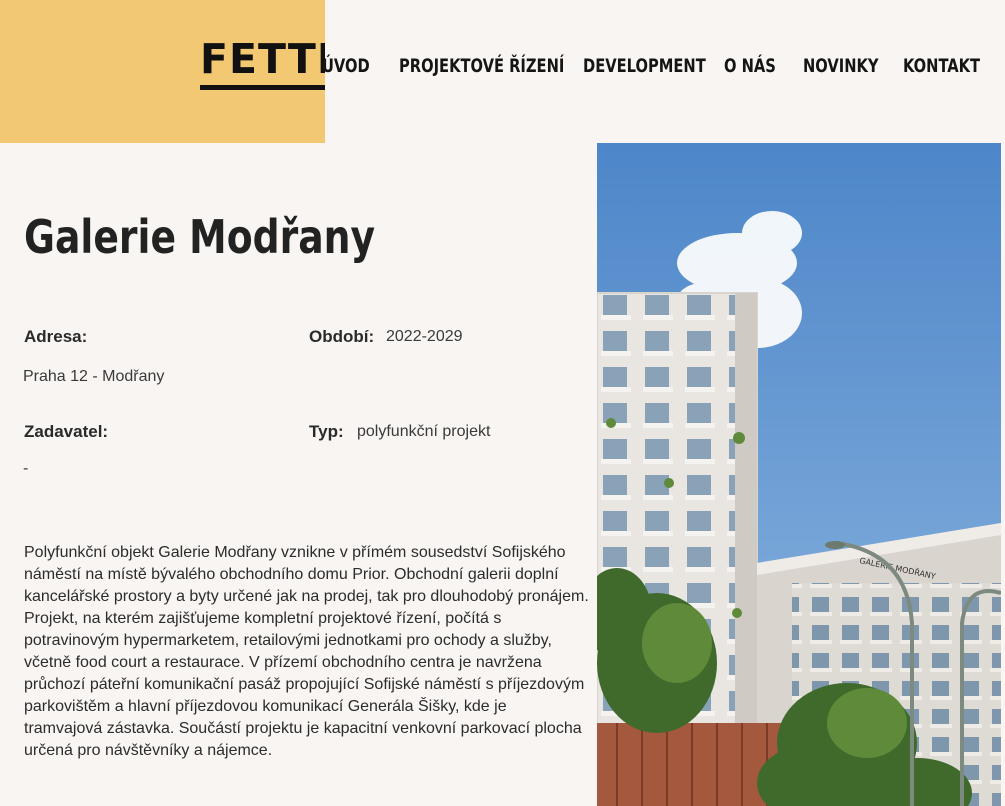  What do you see at coordinates (941, 66) in the screenshot?
I see `nav-item-kontakt: KONTAKT` at bounding box center [941, 66].